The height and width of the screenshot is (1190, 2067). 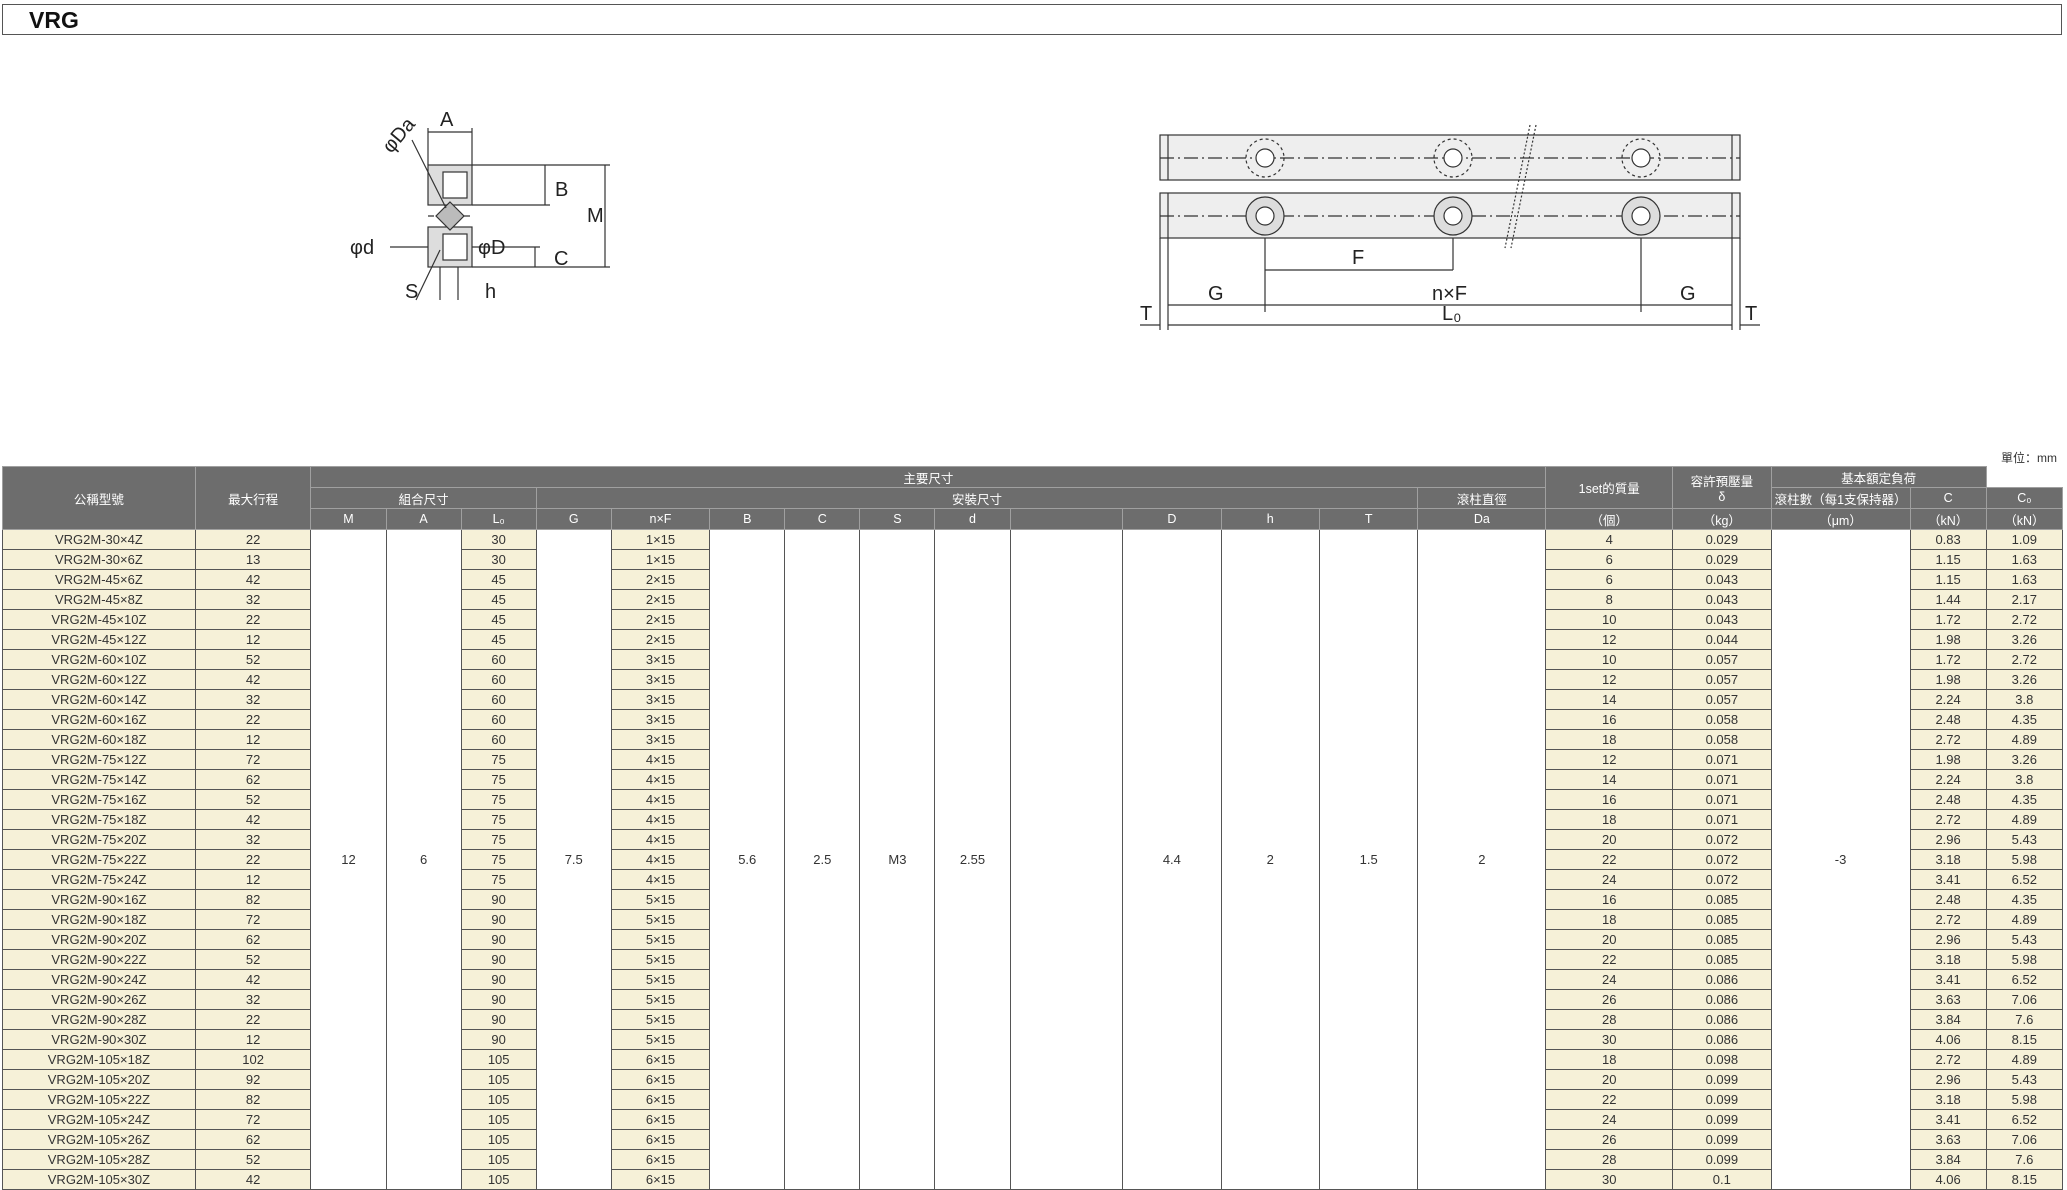 What do you see at coordinates (1722, 839) in the screenshot?
I see `cell-mass: 0.072` at bounding box center [1722, 839].